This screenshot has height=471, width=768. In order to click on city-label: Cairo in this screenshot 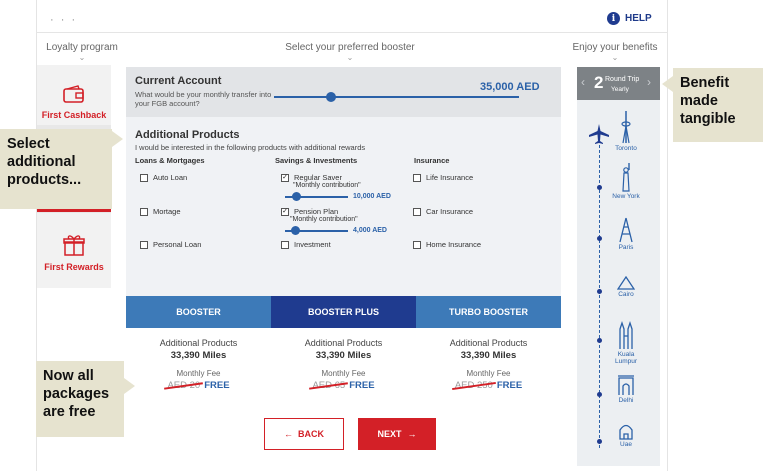, I will do `click(626, 294)`.